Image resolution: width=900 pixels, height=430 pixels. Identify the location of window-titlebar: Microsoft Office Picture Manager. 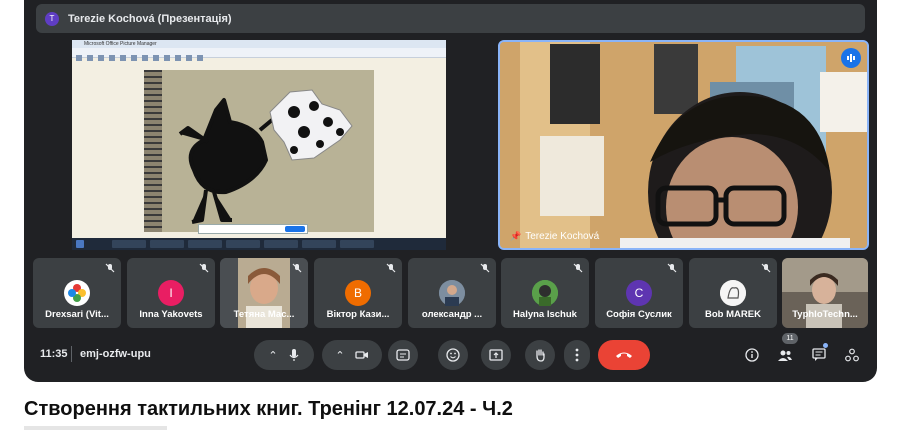
(259, 44).